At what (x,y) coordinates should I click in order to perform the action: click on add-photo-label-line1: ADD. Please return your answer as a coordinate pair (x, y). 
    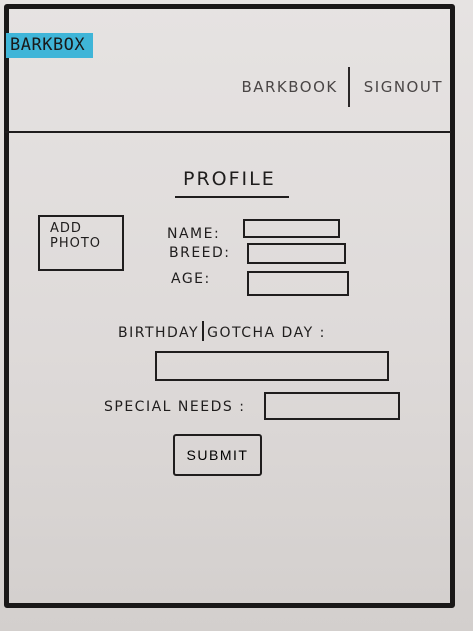
    Looking at the image, I should click on (66, 228).